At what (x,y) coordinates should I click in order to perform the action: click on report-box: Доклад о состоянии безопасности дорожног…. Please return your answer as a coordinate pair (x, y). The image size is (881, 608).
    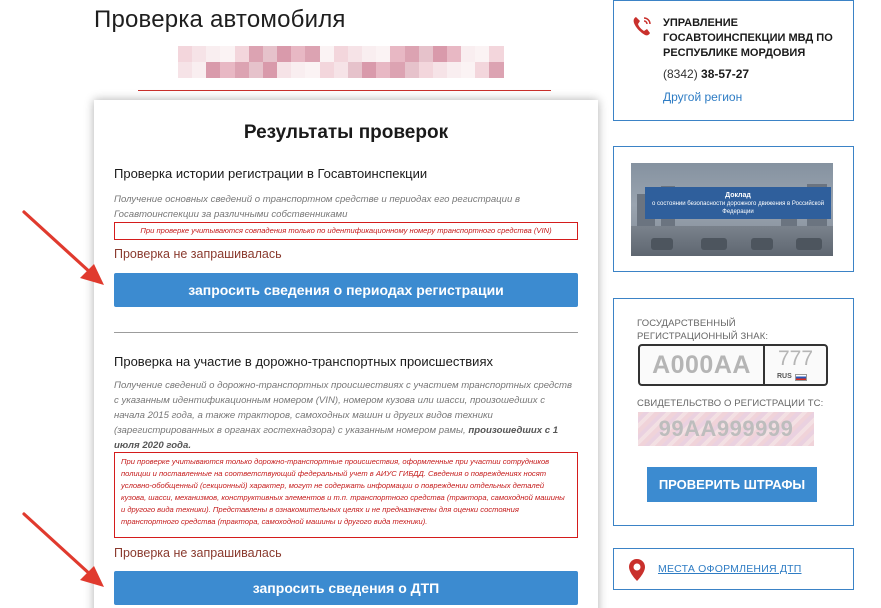
    Looking at the image, I should click on (733, 209).